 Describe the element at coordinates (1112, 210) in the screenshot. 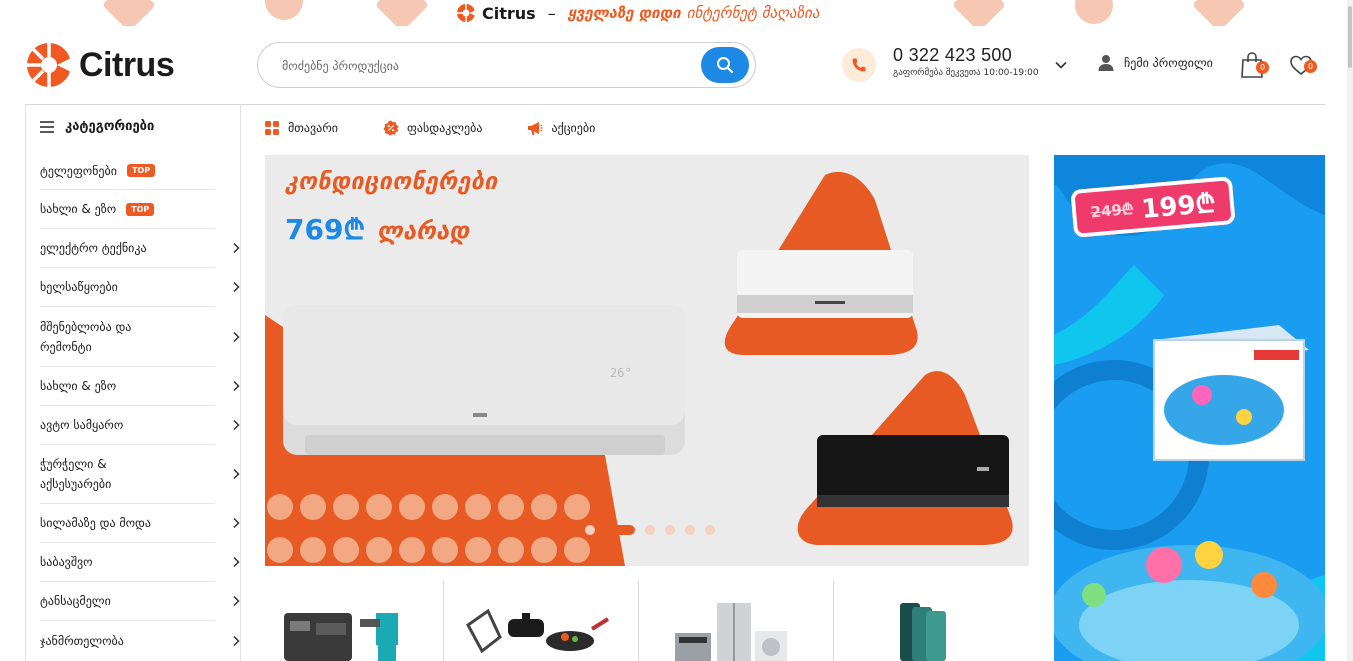

I see `old-price: 249₾` at that location.